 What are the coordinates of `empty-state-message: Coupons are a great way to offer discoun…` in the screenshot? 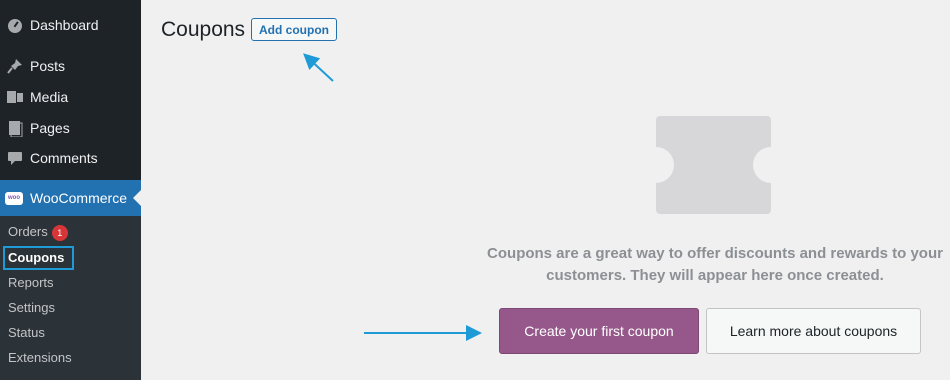 It's located at (715, 264).